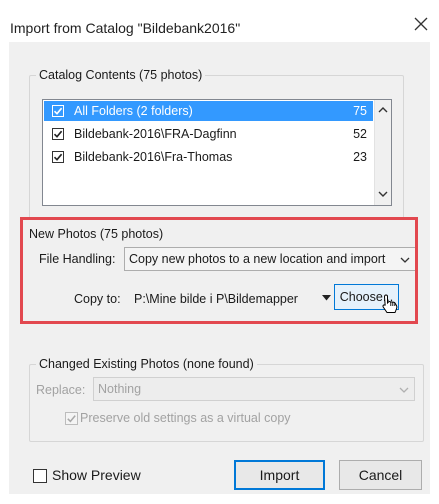 This screenshot has width=439, height=504. Describe the element at coordinates (254, 389) in the screenshot. I see `replace-dropdown: Nothing` at that location.